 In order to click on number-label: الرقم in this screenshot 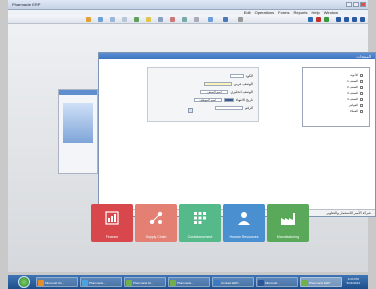, I will do `click(249, 107)`.